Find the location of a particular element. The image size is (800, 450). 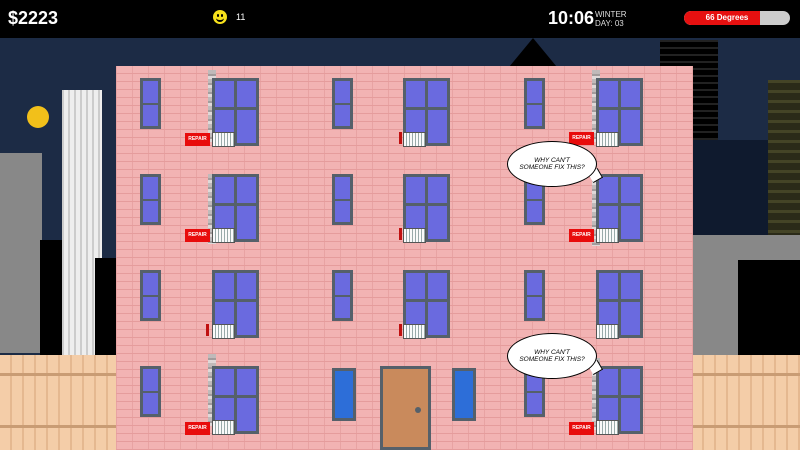

front-door is located at coordinates (405, 408).